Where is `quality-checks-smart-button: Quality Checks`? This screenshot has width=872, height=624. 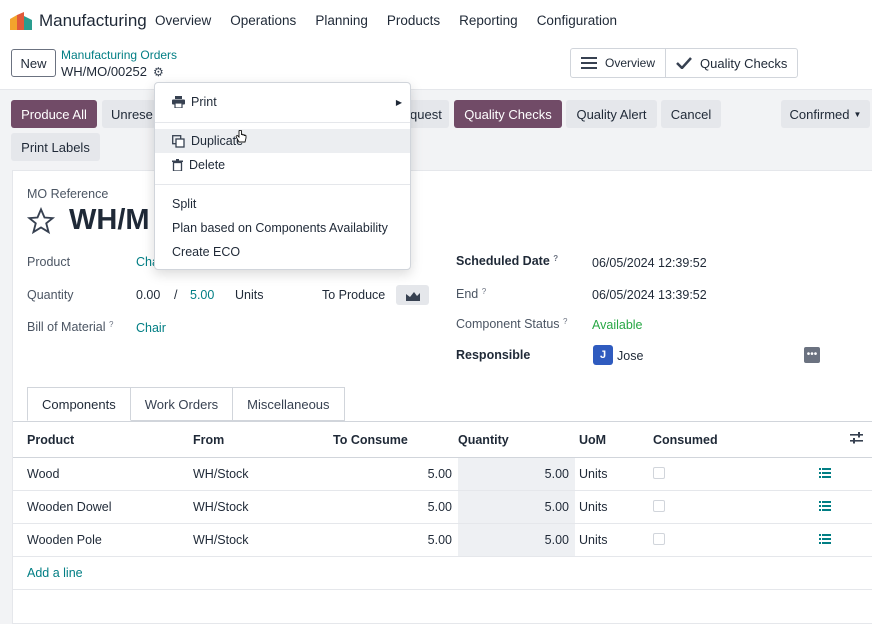
quality-checks-smart-button: Quality Checks is located at coordinates (731, 63).